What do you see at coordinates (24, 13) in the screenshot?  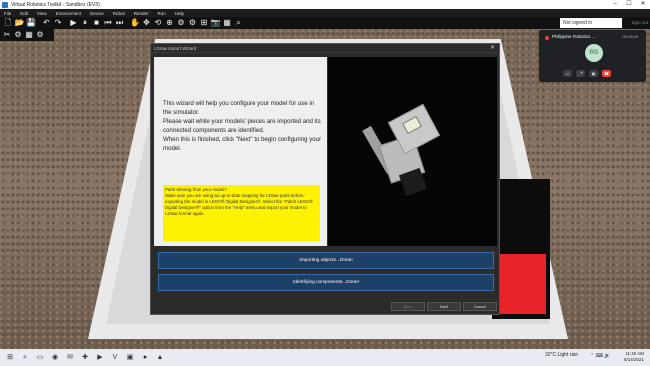 I see `menu-edit: Edit` at bounding box center [24, 13].